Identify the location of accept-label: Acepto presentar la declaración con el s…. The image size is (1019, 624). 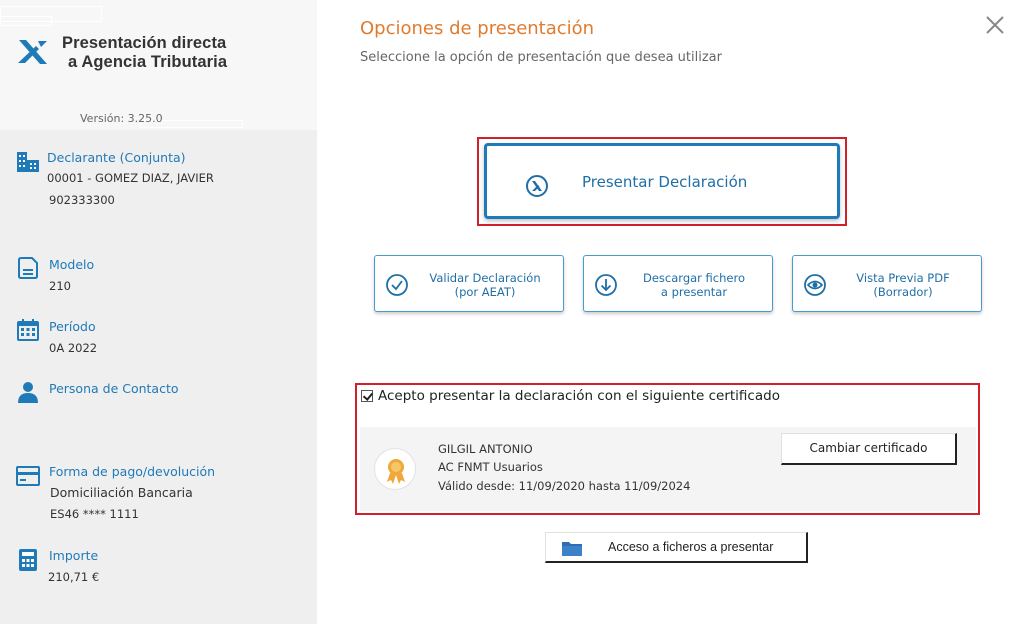
(579, 396).